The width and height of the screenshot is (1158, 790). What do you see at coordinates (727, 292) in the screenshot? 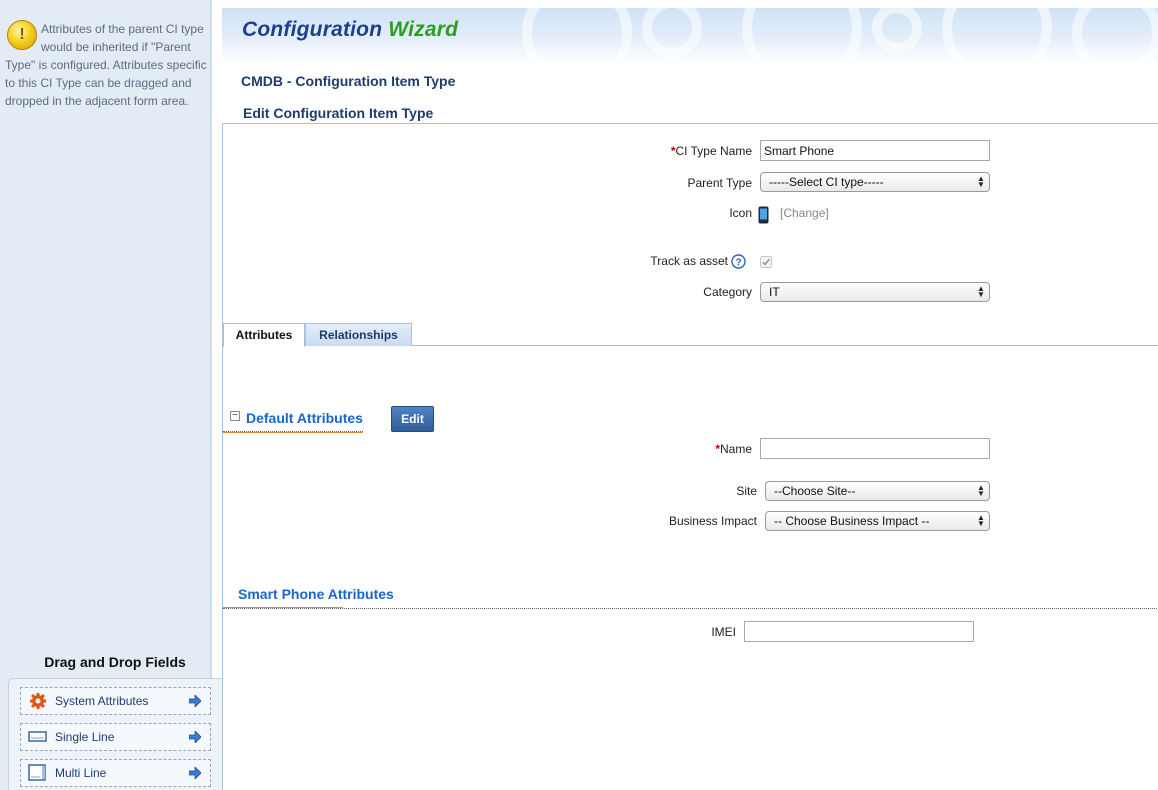
I see `category-label: Category` at bounding box center [727, 292].